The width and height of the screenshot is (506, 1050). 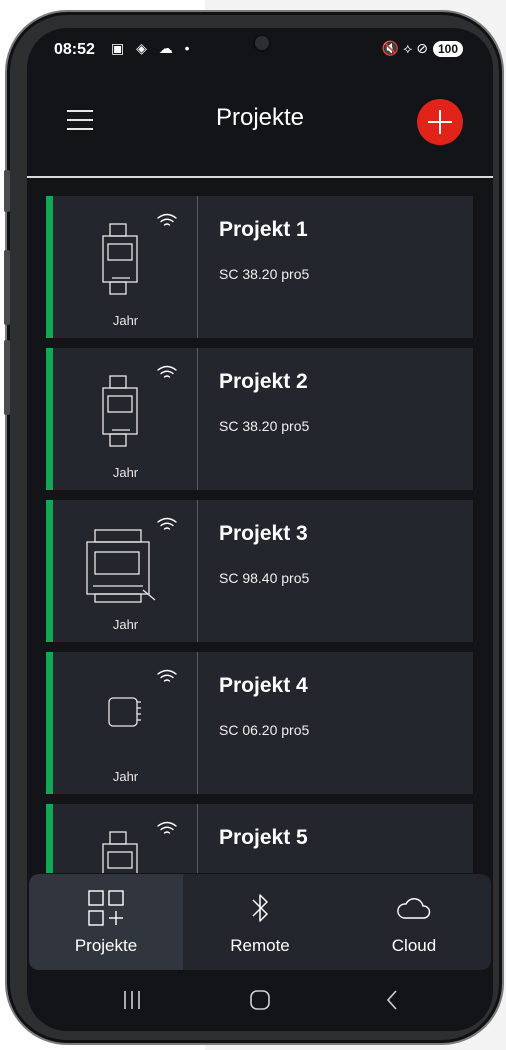 I want to click on recents-icon, so click(x=132, y=1000).